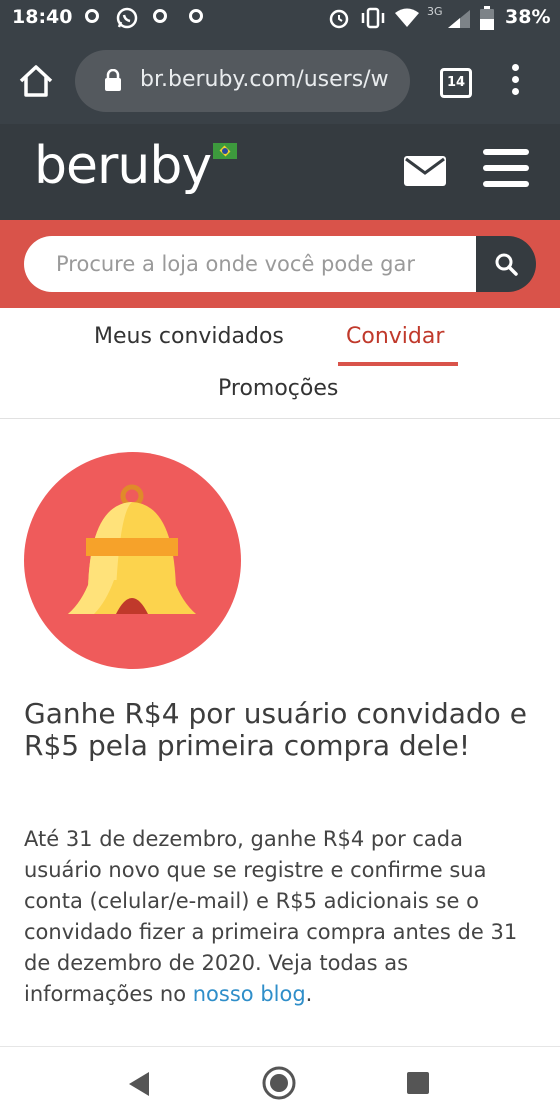 The height and width of the screenshot is (1120, 560). Describe the element at coordinates (113, 80) in the screenshot. I see `lock-icon` at that location.